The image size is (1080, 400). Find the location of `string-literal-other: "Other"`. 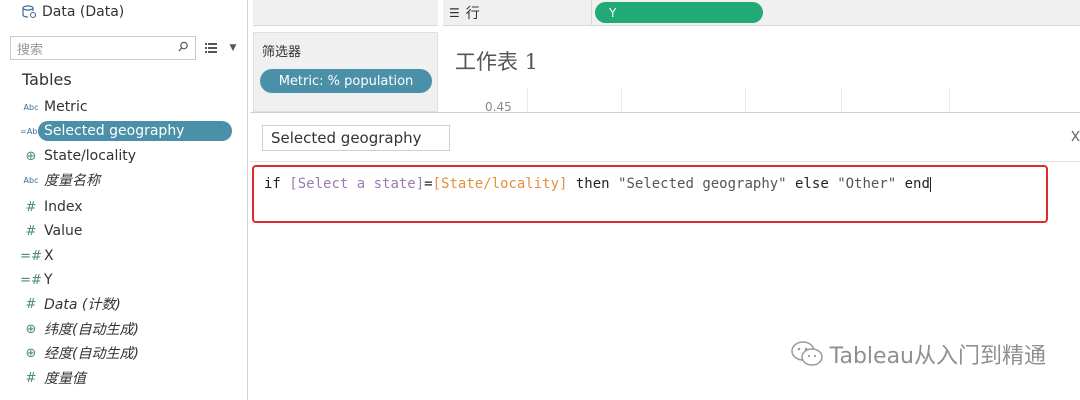

string-literal-other: "Other" is located at coordinates (867, 184).